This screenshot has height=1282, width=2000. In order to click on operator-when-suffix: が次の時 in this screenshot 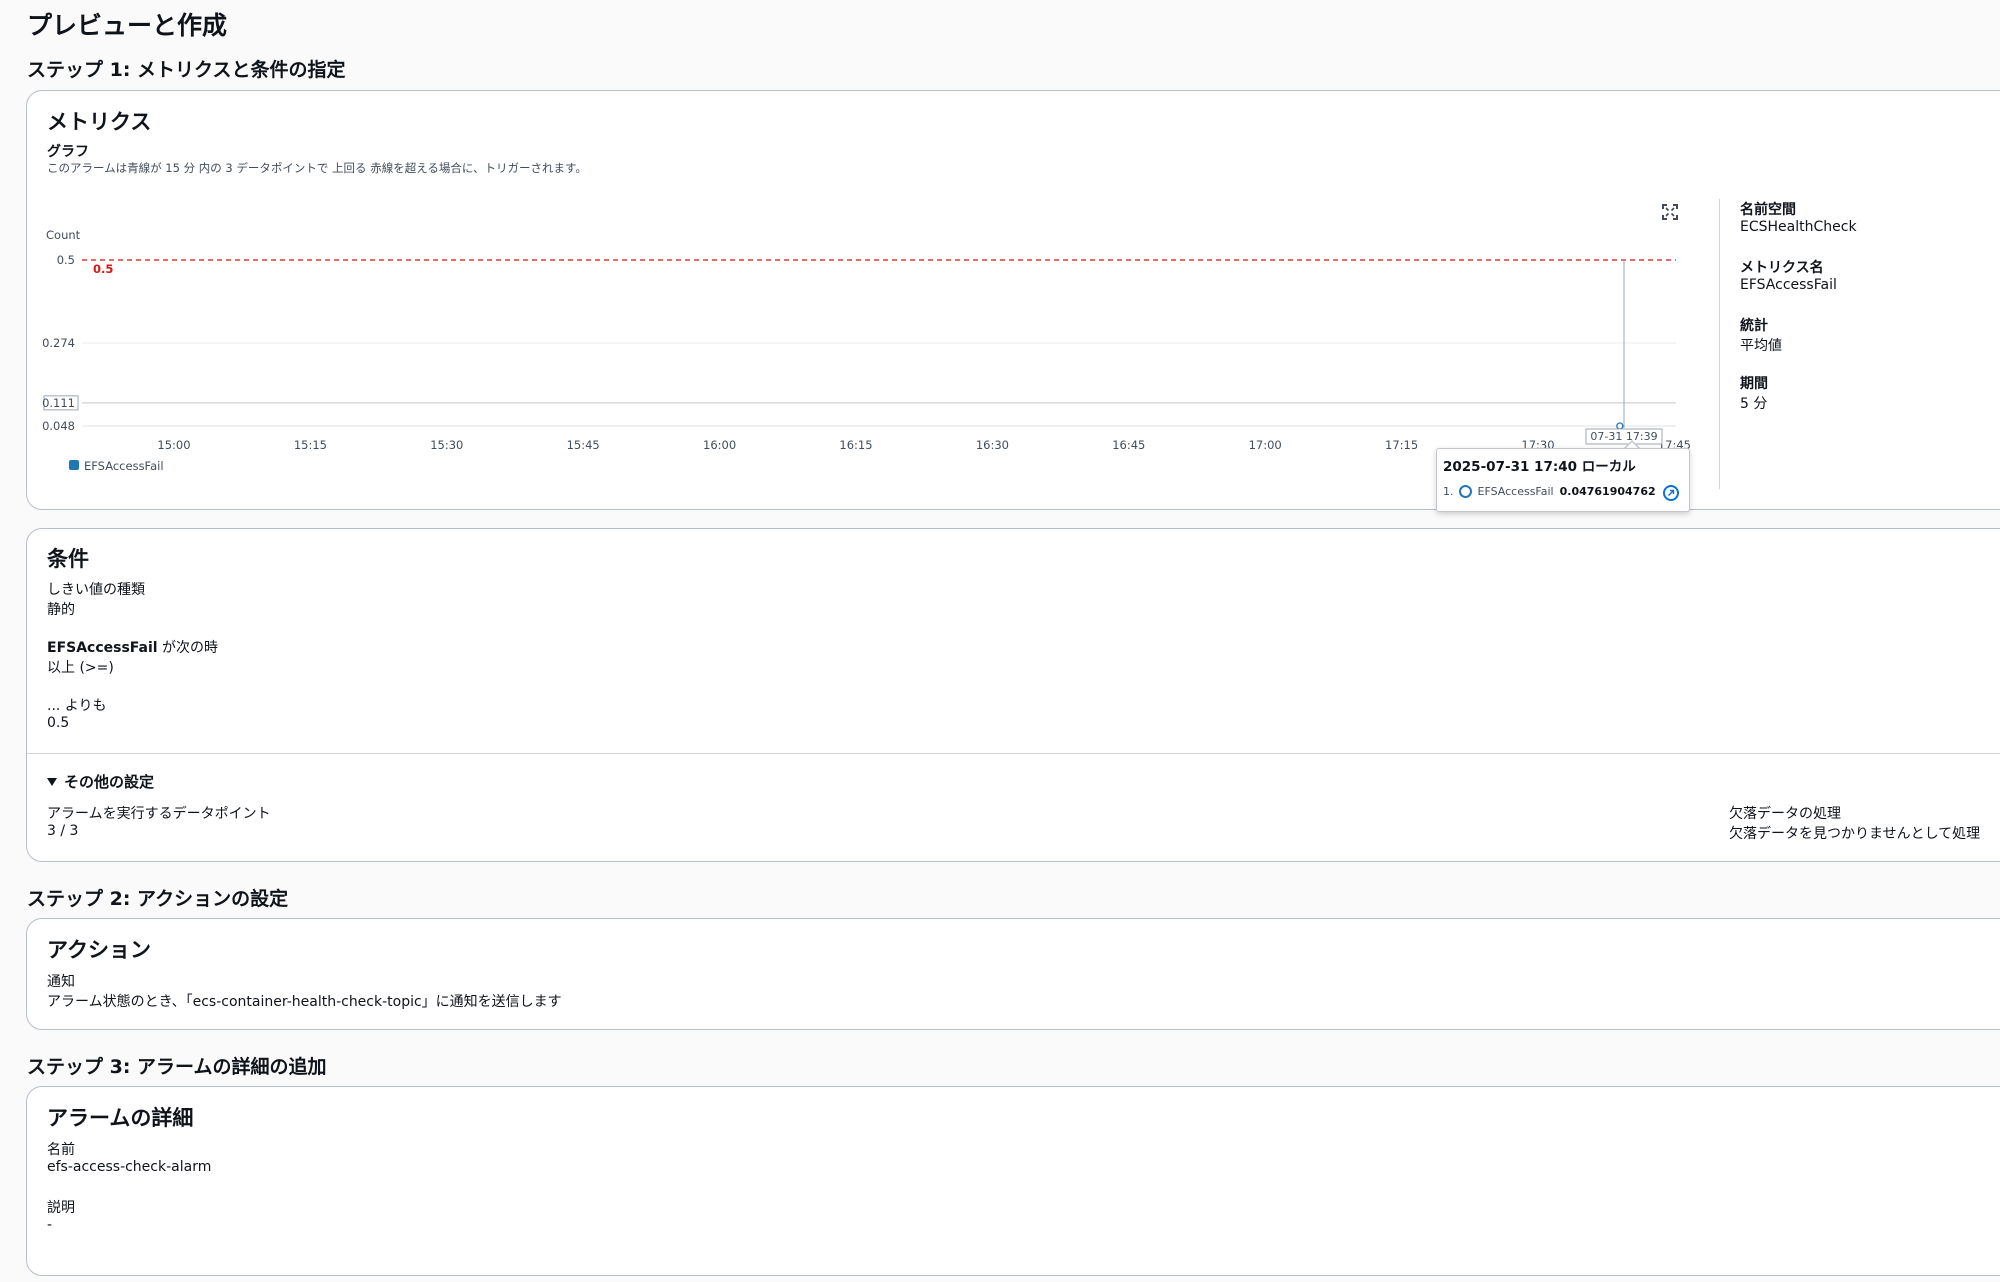, I will do `click(188, 648)`.